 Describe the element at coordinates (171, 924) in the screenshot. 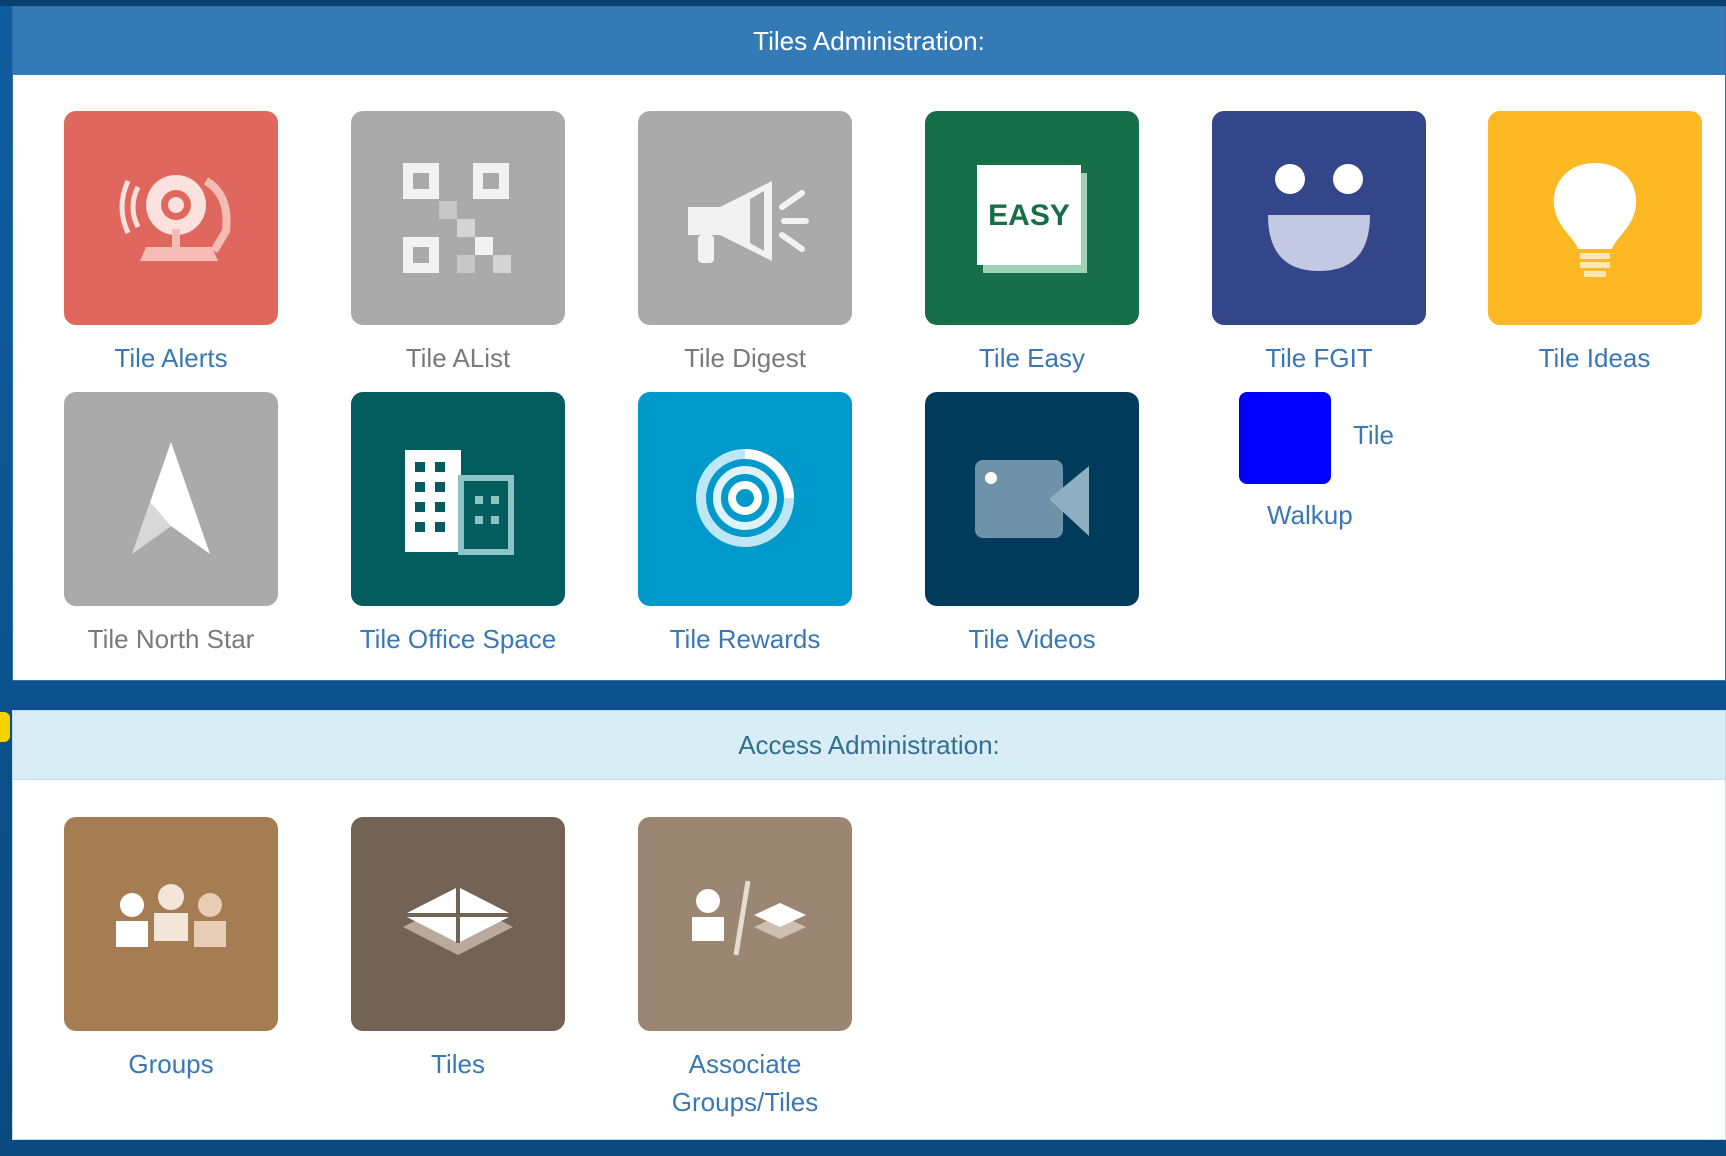

I see `people-group-icon` at that location.